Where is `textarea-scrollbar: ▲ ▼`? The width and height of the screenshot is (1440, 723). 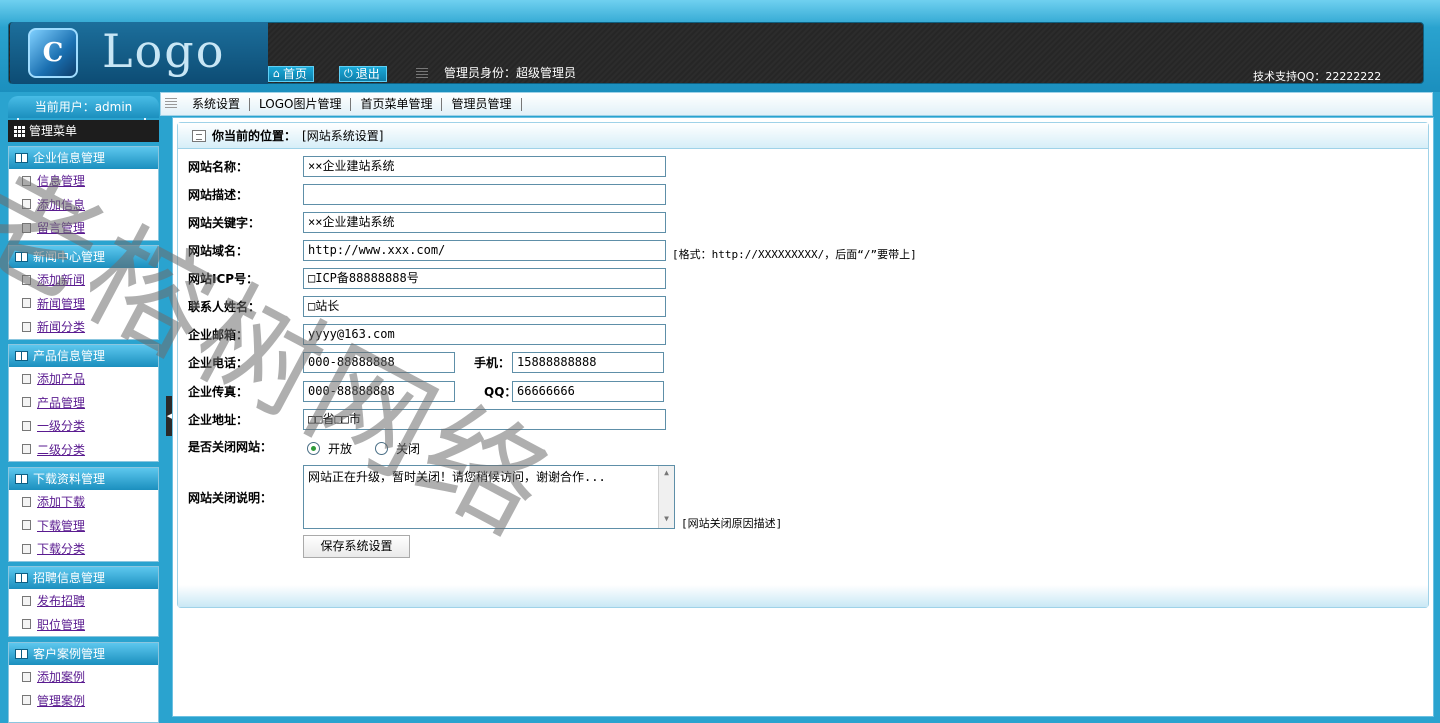
textarea-scrollbar: ▲ ▼ is located at coordinates (666, 497).